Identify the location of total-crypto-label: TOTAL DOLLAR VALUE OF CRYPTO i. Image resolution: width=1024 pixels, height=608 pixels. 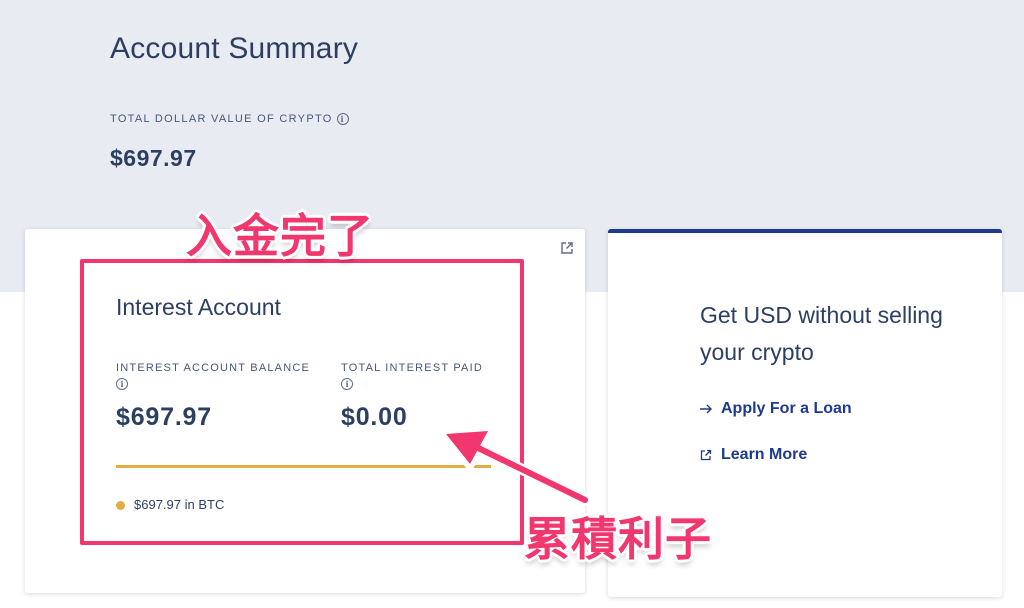
(229, 119).